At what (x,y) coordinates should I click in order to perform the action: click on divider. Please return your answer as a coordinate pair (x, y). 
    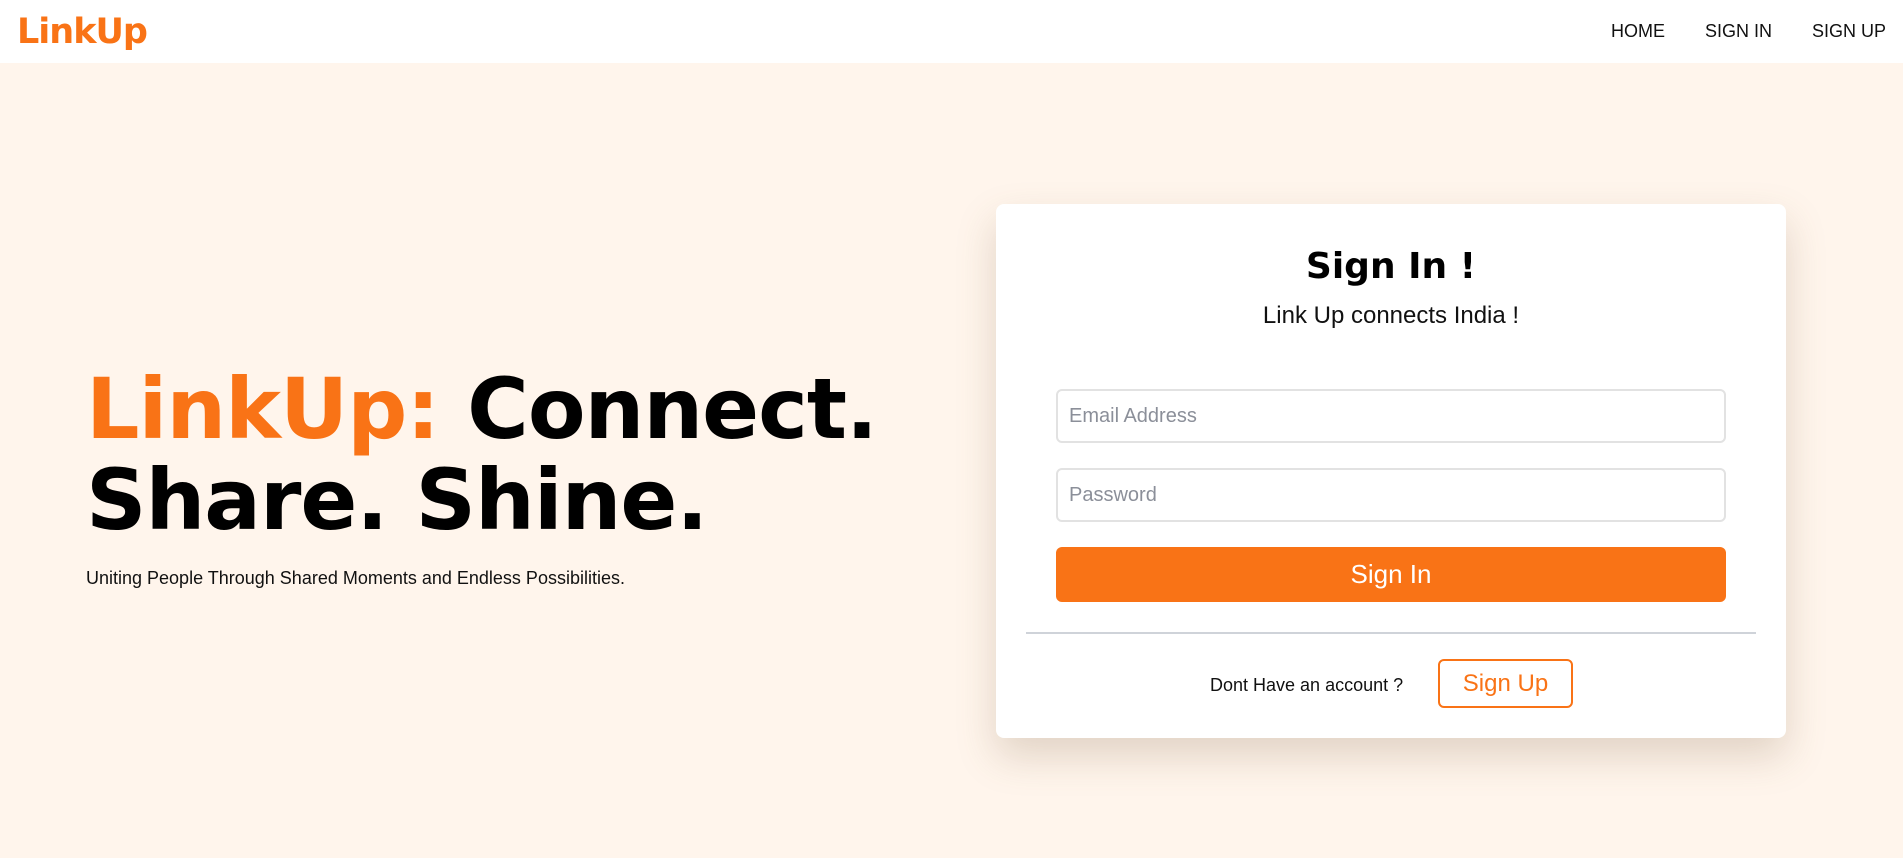
    Looking at the image, I should click on (1391, 633).